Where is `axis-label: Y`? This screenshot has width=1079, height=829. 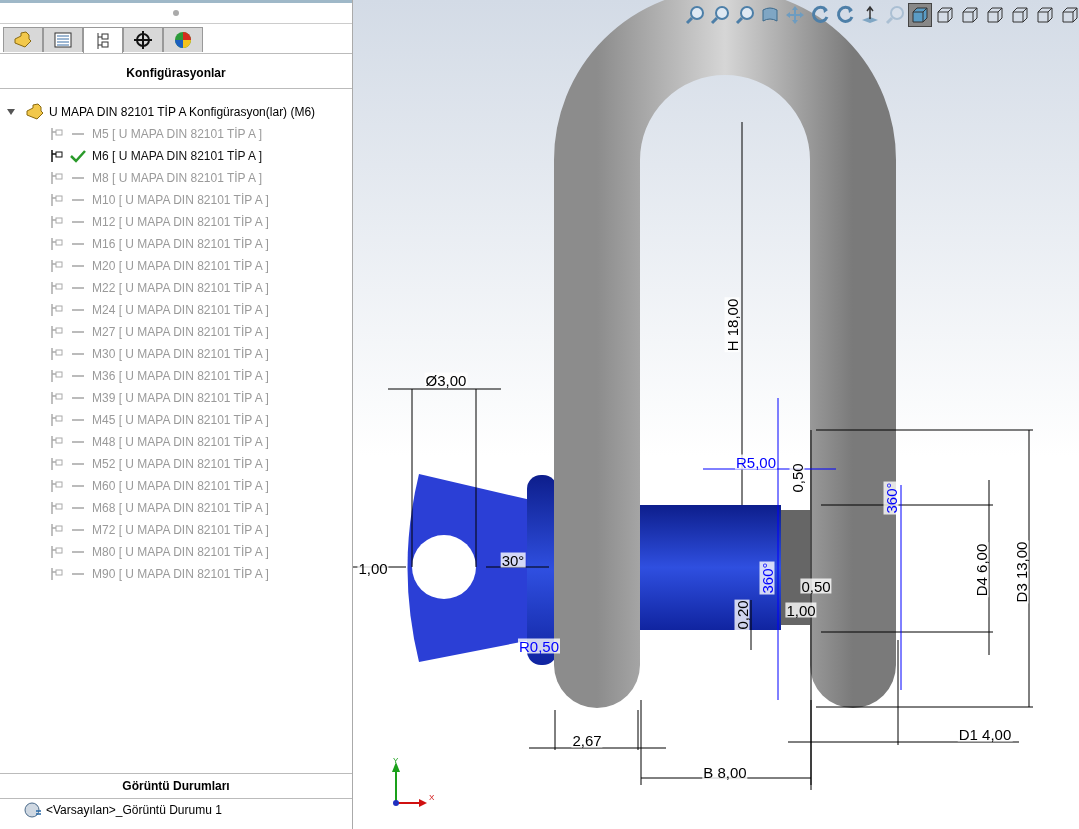
axis-label: Y is located at coordinates (396, 760).